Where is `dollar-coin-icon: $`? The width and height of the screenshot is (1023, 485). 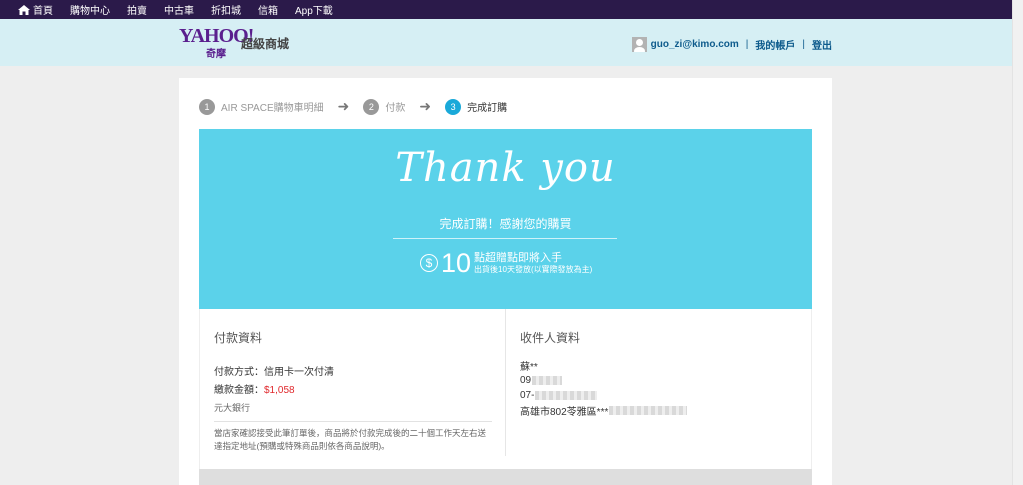
dollar-coin-icon: $ is located at coordinates (429, 263).